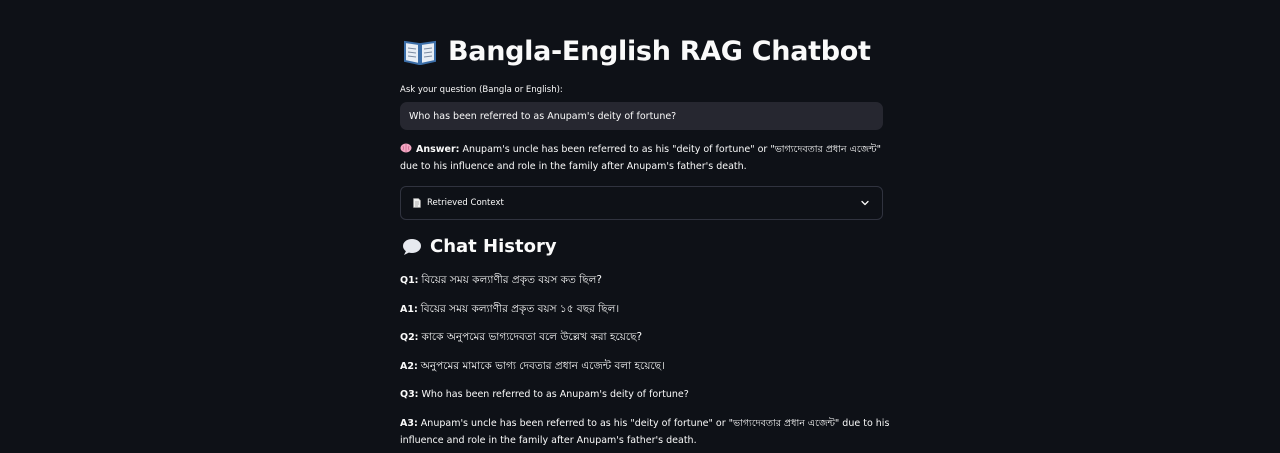 This screenshot has width=1280, height=453. Describe the element at coordinates (406, 148) in the screenshot. I see `brain-icon` at that location.